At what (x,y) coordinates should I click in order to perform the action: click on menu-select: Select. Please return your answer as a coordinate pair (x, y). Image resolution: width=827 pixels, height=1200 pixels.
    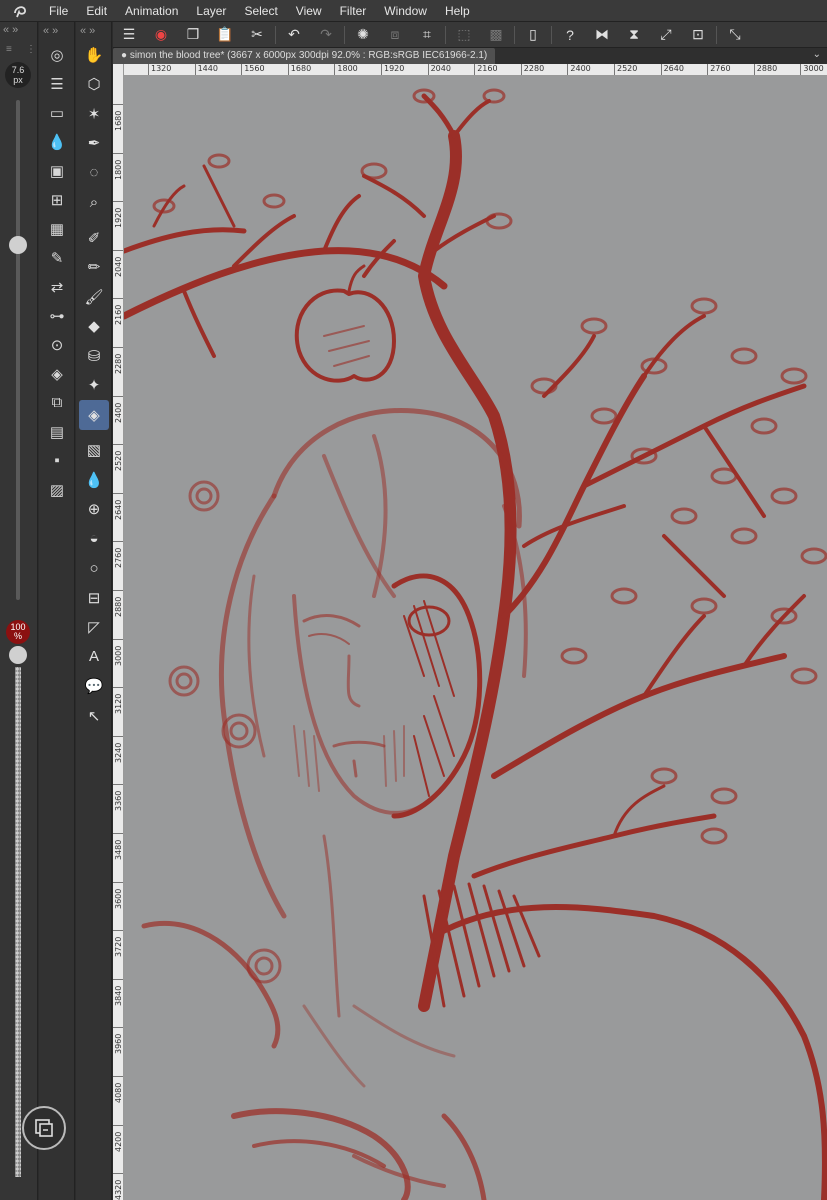
    Looking at the image, I should click on (260, 11).